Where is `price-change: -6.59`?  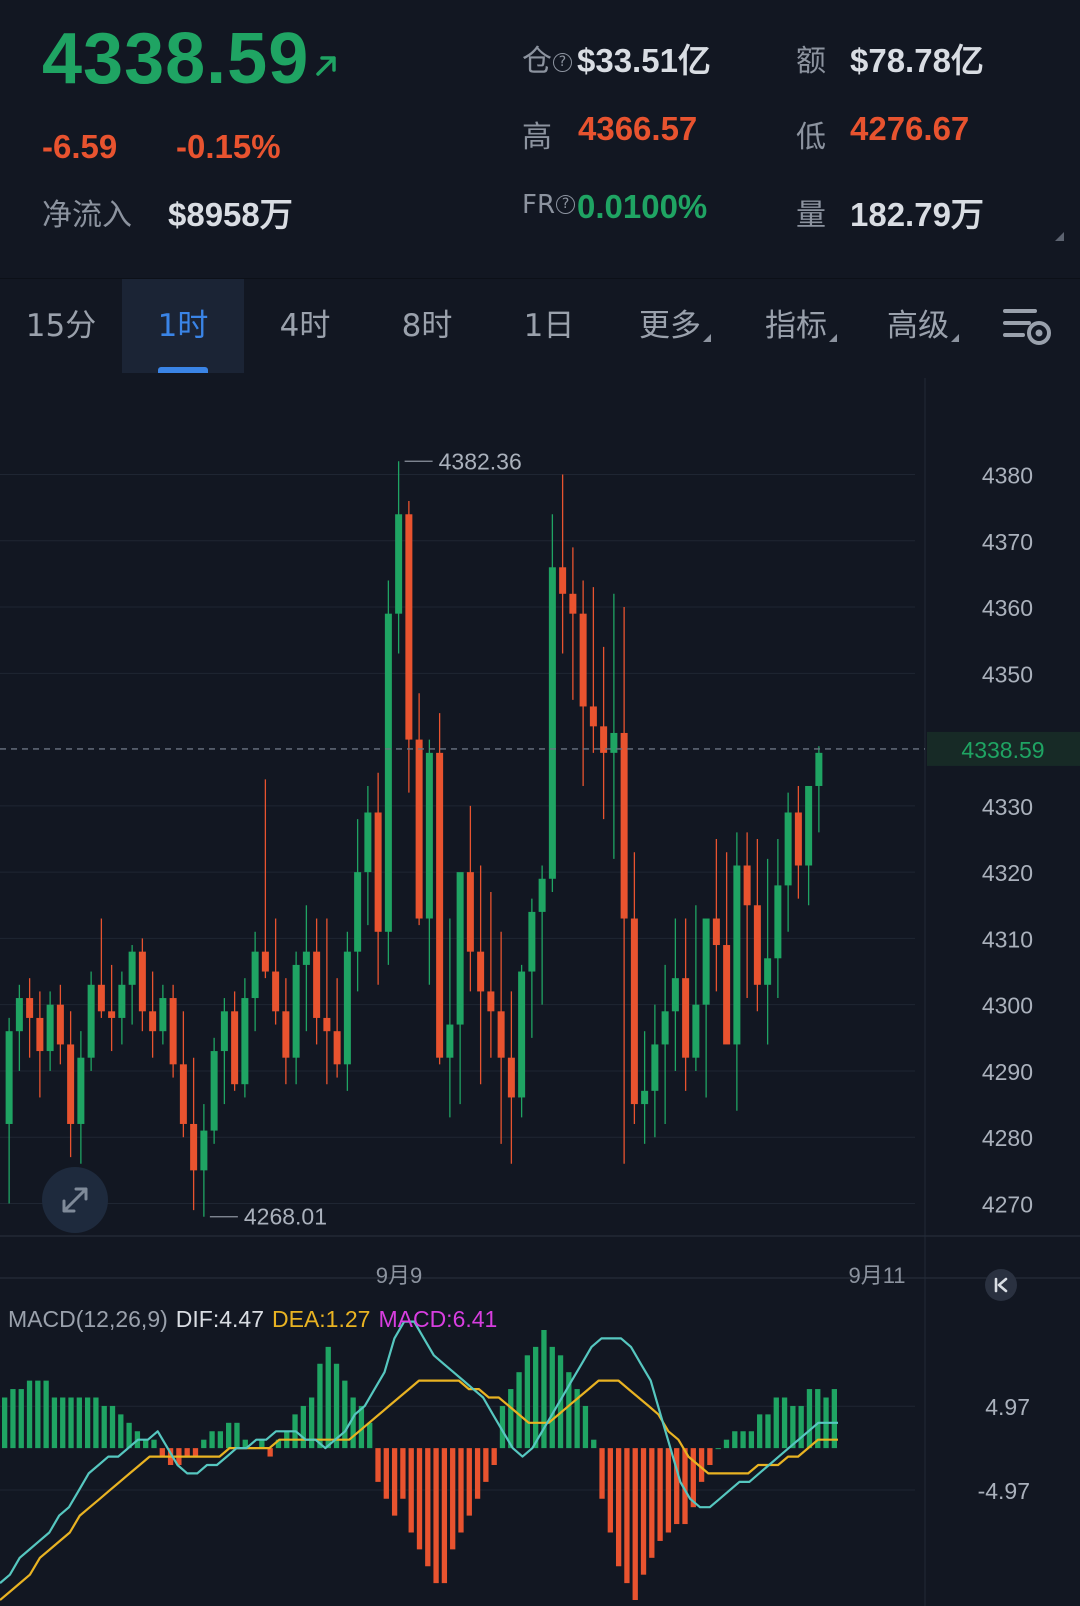
price-change: -6.59 is located at coordinates (80, 146).